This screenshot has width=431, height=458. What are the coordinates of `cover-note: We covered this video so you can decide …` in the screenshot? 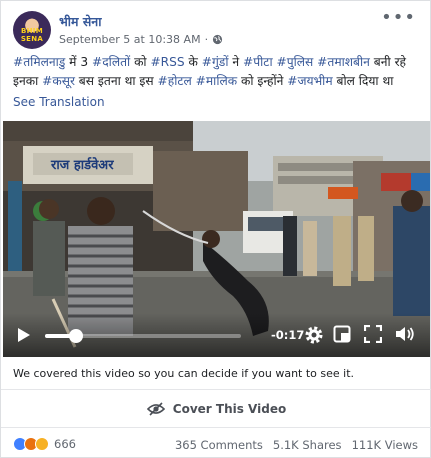 It's located at (184, 373).